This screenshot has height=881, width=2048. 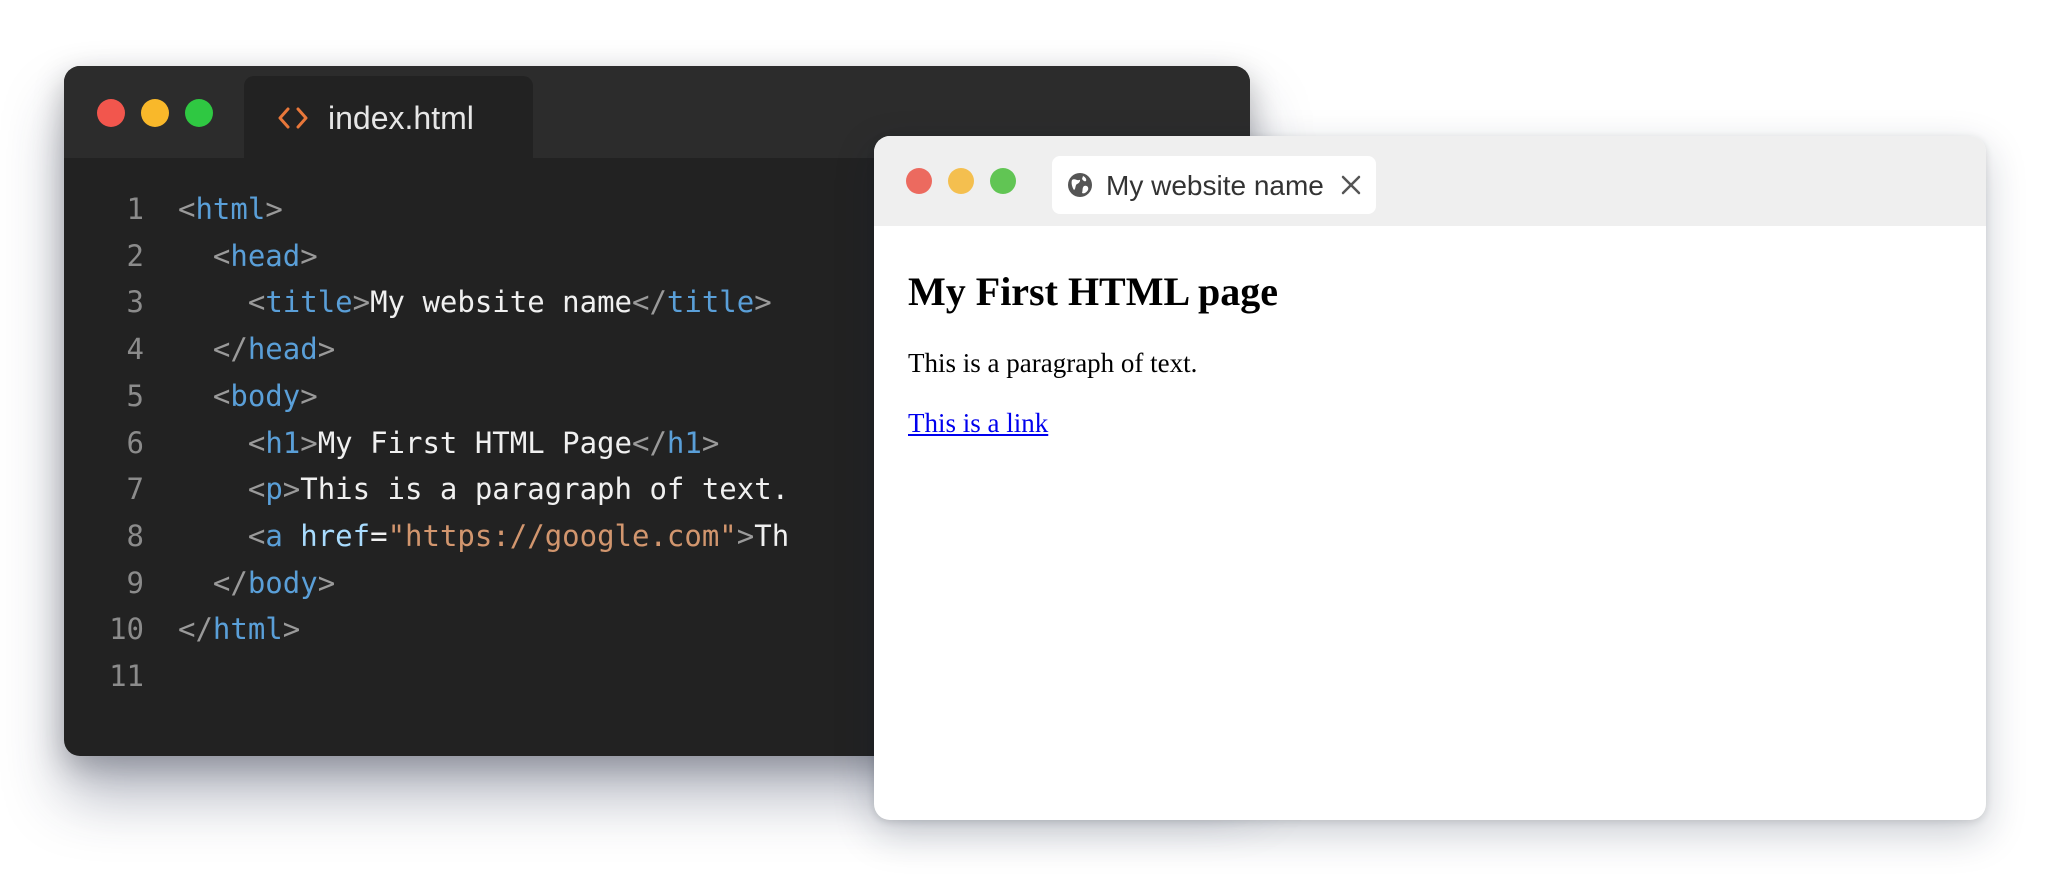 I want to click on code-text: <head>, so click(x=265, y=255).